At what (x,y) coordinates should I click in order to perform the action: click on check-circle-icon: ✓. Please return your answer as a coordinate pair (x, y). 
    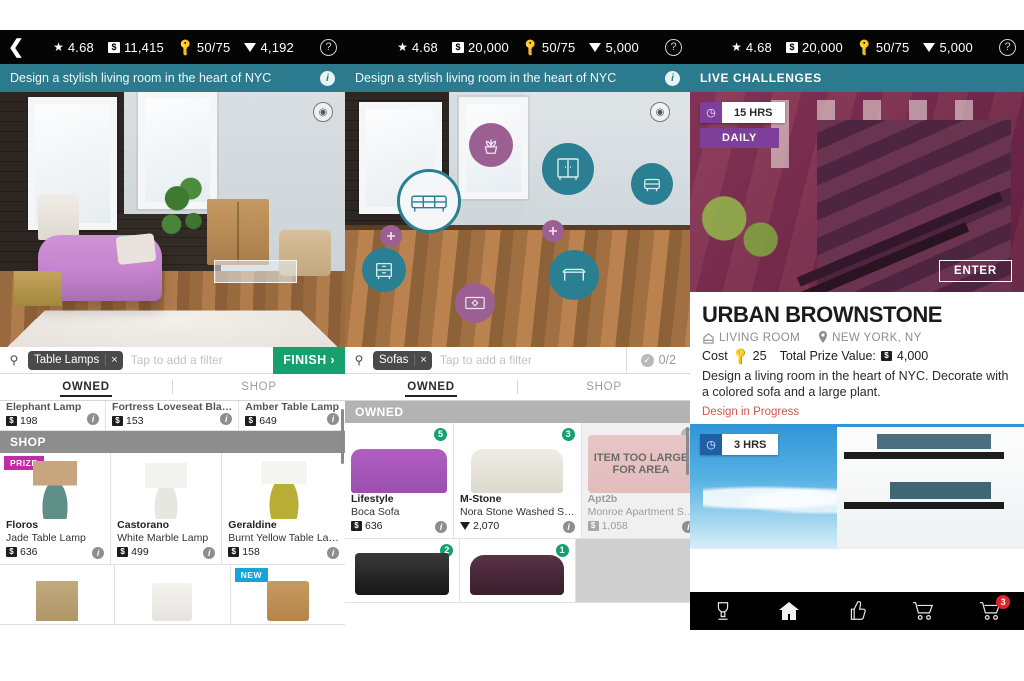
    Looking at the image, I should click on (647, 360).